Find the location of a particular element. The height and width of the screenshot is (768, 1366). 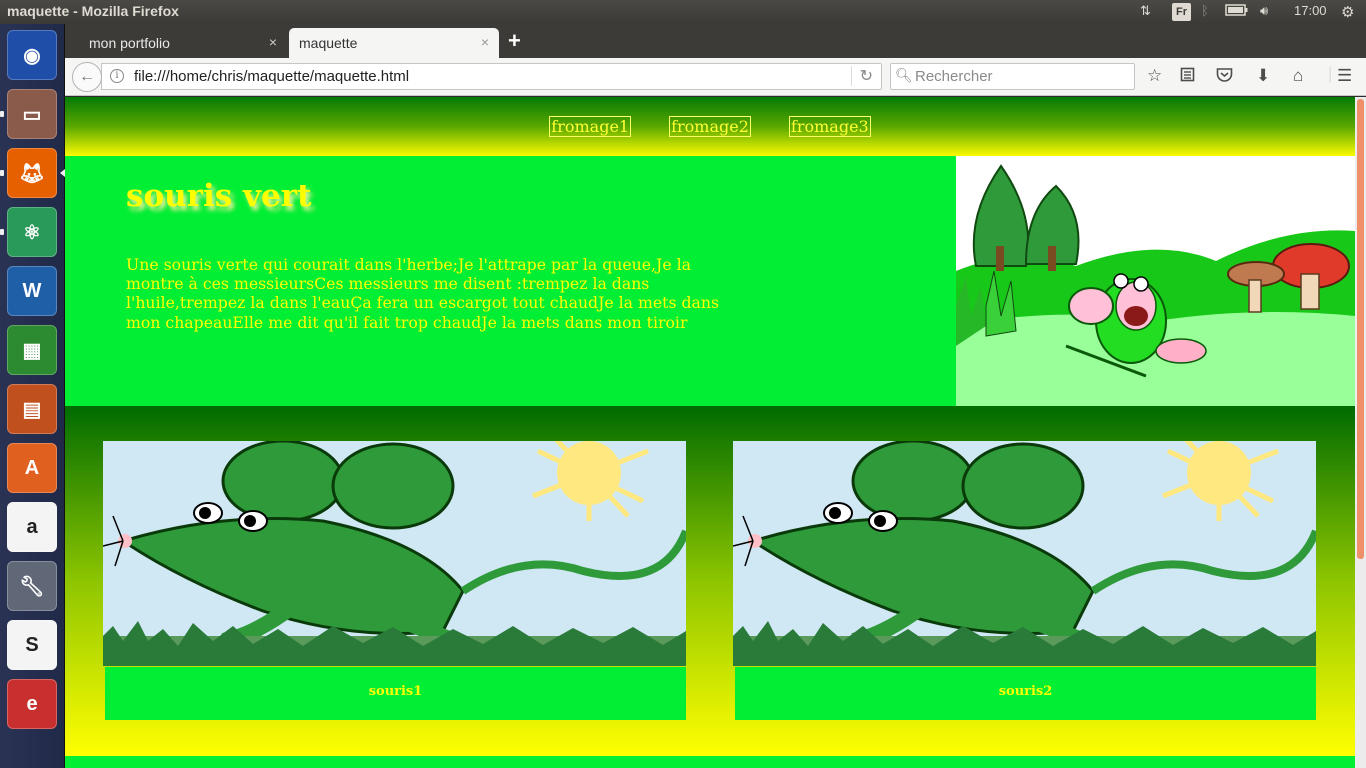

software-center-icon: A is located at coordinates (32, 468).